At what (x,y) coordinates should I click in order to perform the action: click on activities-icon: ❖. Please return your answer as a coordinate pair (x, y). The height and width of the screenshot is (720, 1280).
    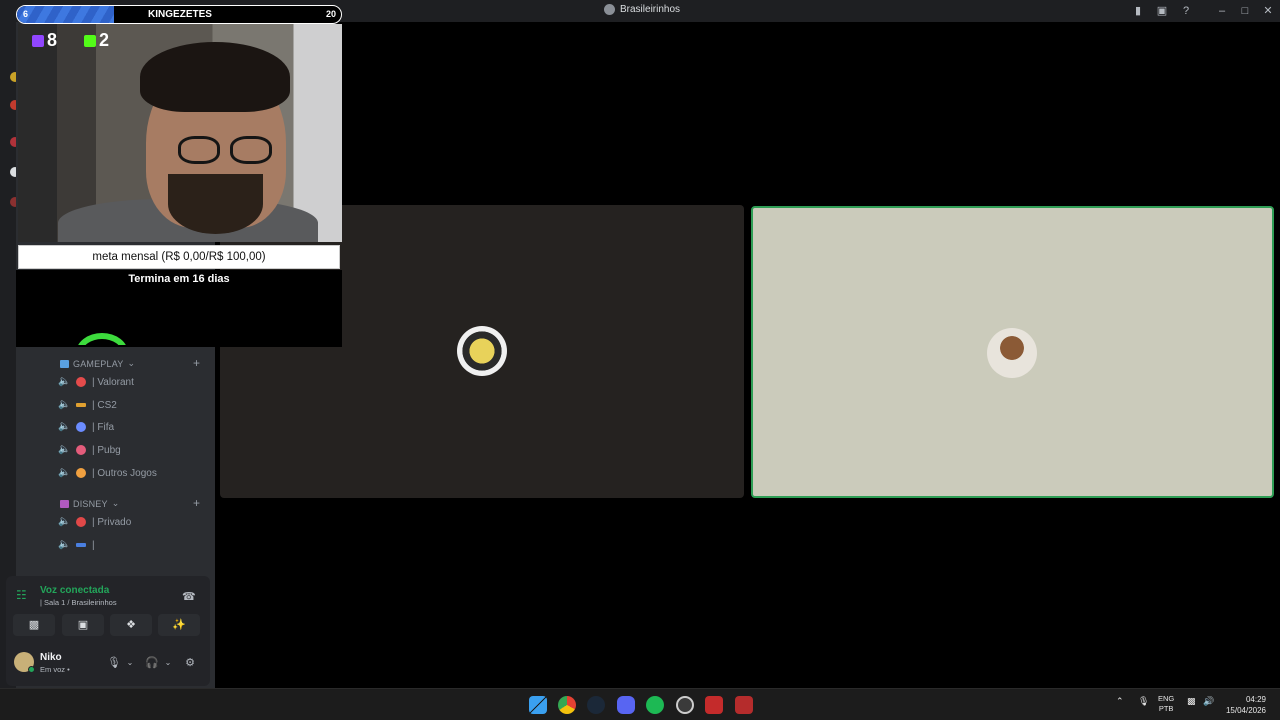
    Looking at the image, I should click on (131, 625).